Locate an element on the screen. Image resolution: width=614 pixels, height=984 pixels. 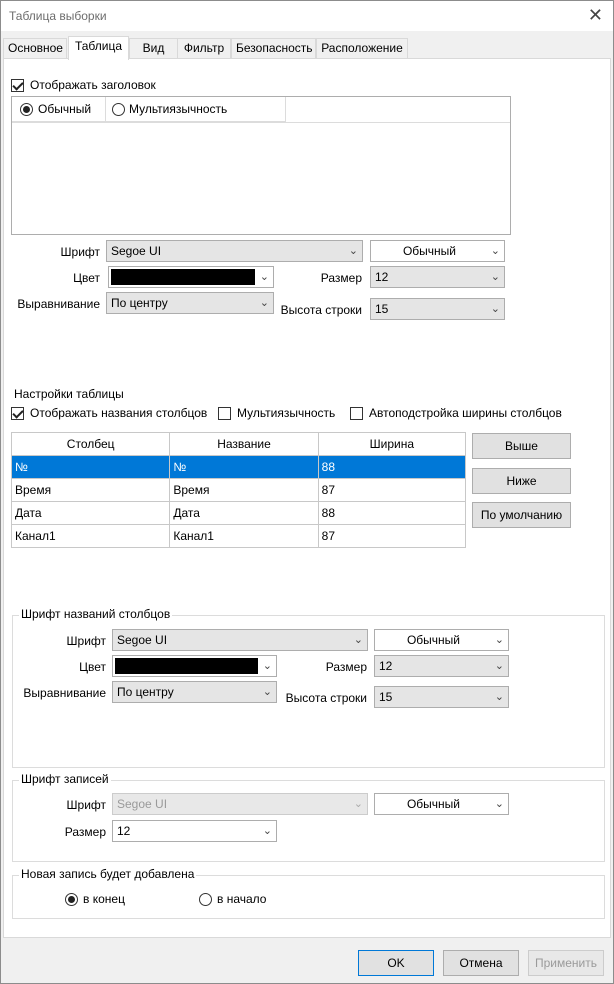
autofit-checkbox is located at coordinates (356, 413).